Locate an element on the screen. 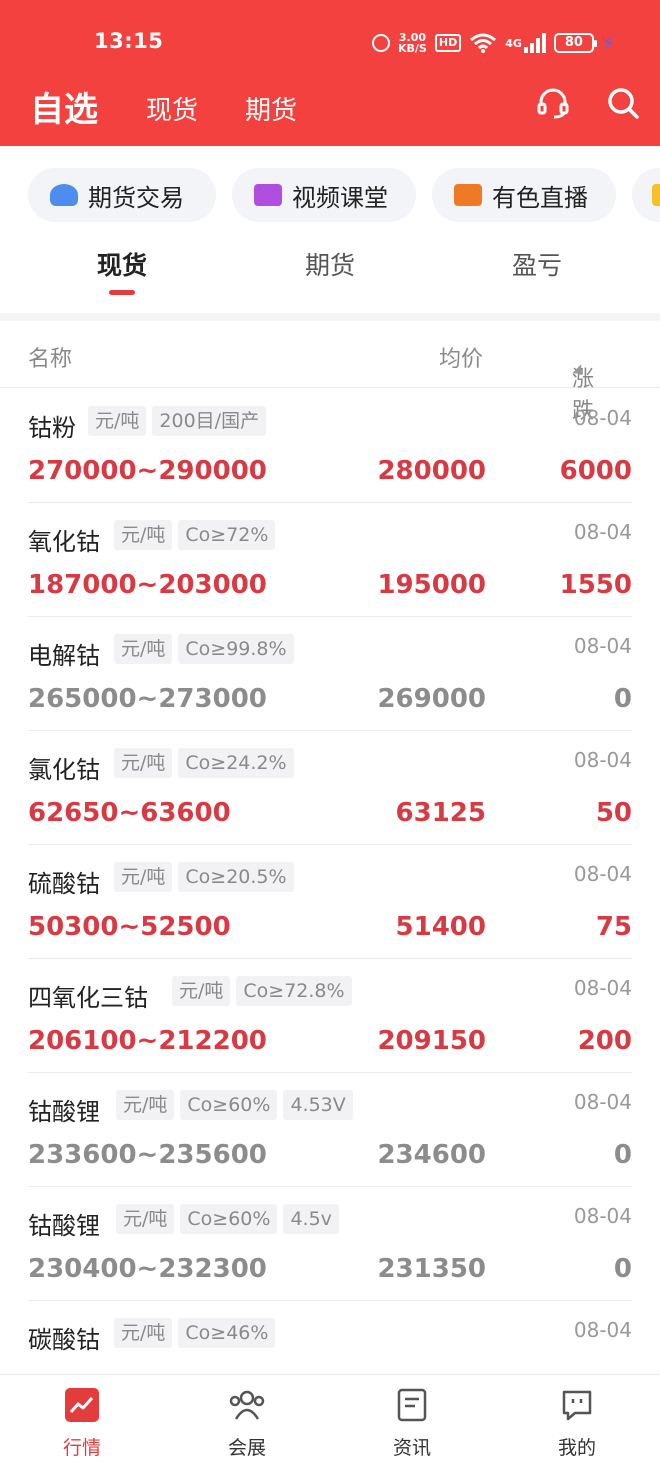  bottom-tab-label: 会展 is located at coordinates (246, 1448).